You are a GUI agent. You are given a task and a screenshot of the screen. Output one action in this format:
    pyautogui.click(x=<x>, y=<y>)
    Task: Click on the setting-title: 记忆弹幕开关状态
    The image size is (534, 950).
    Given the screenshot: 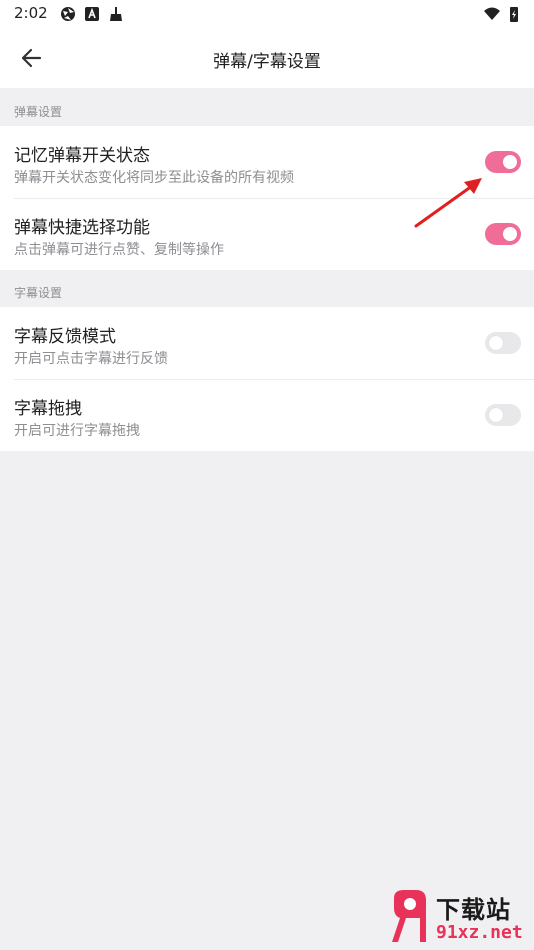 What is the action you would take?
    pyautogui.click(x=82, y=156)
    